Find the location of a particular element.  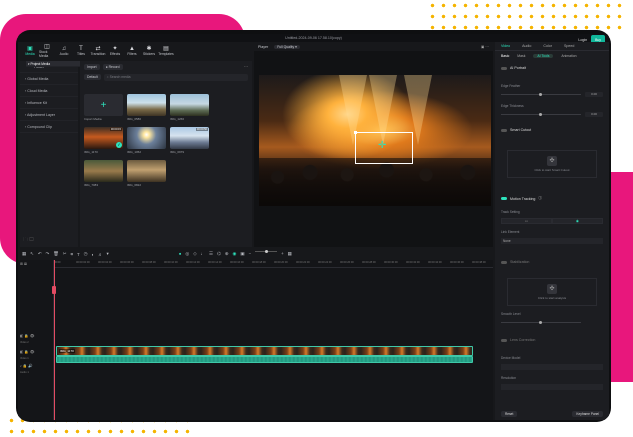

redo-icon: ↷ is located at coordinates (48, 254).